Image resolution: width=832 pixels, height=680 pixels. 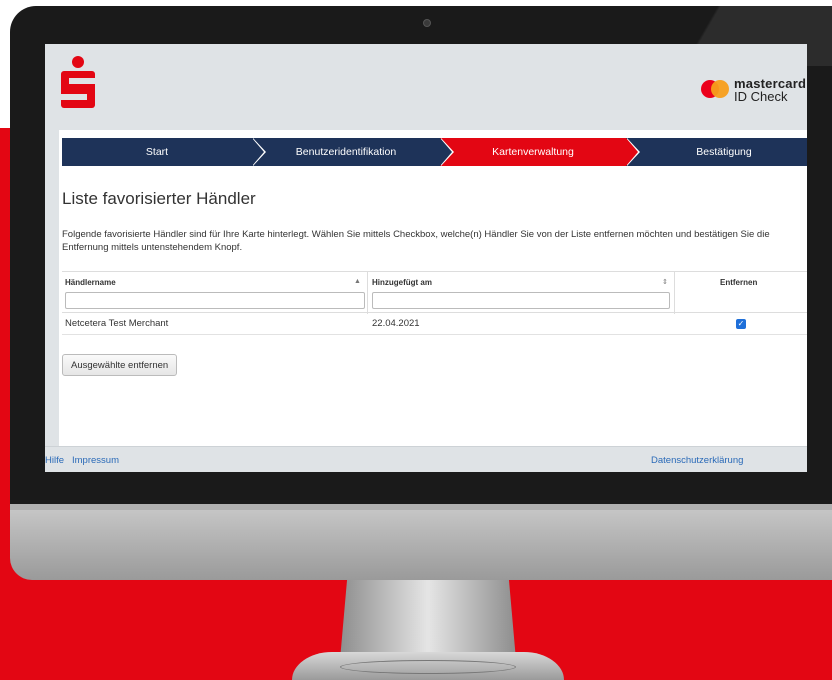 What do you see at coordinates (357, 281) in the screenshot?
I see `sort-asc-icon: ▲` at bounding box center [357, 281].